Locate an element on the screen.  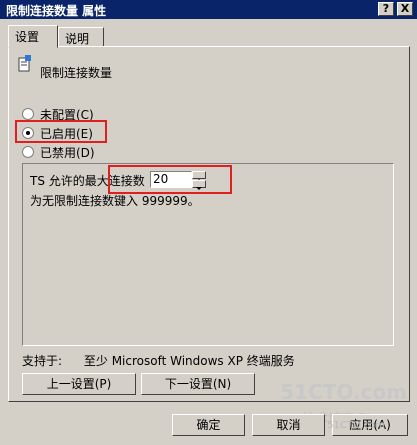
tab-explain: 说明 is located at coordinates (81, 37).